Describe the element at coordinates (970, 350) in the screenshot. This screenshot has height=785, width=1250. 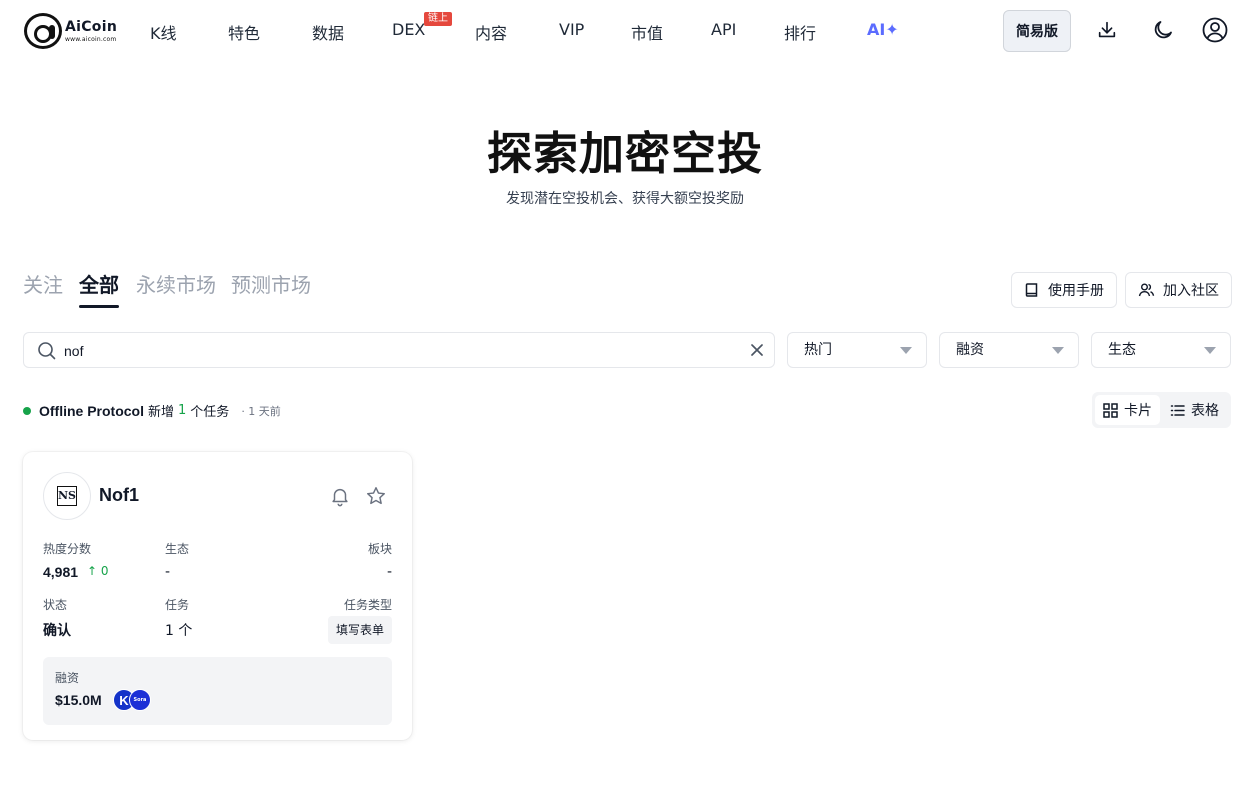
I see `funding-select-value: 融资` at that location.